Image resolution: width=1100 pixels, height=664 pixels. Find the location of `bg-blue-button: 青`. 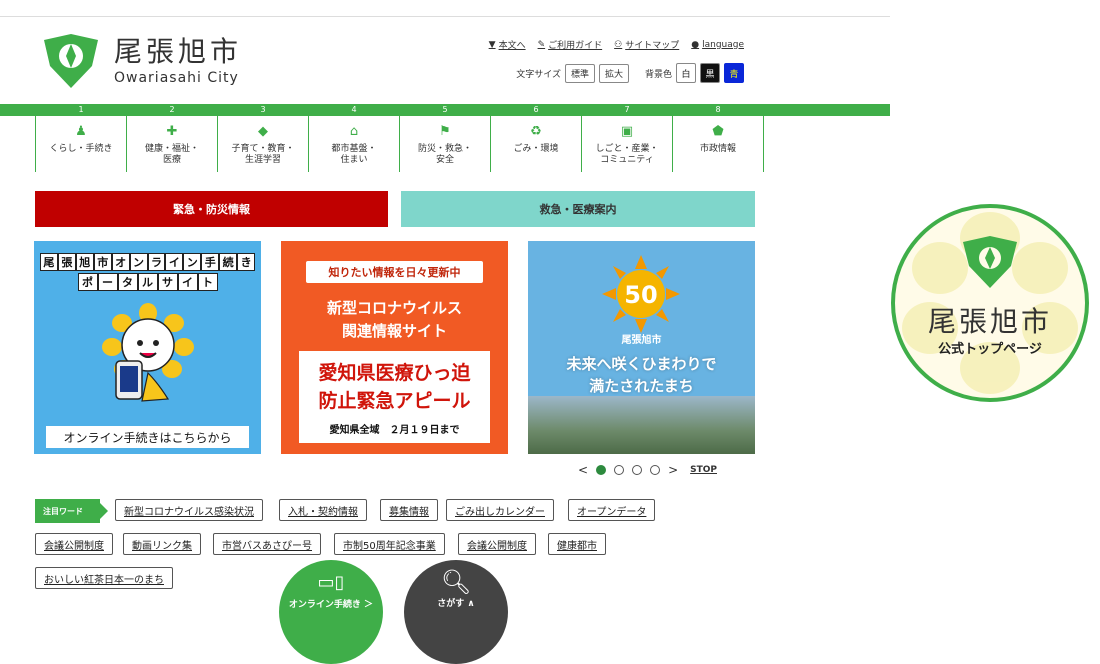

bg-blue-button: 青 is located at coordinates (734, 73).